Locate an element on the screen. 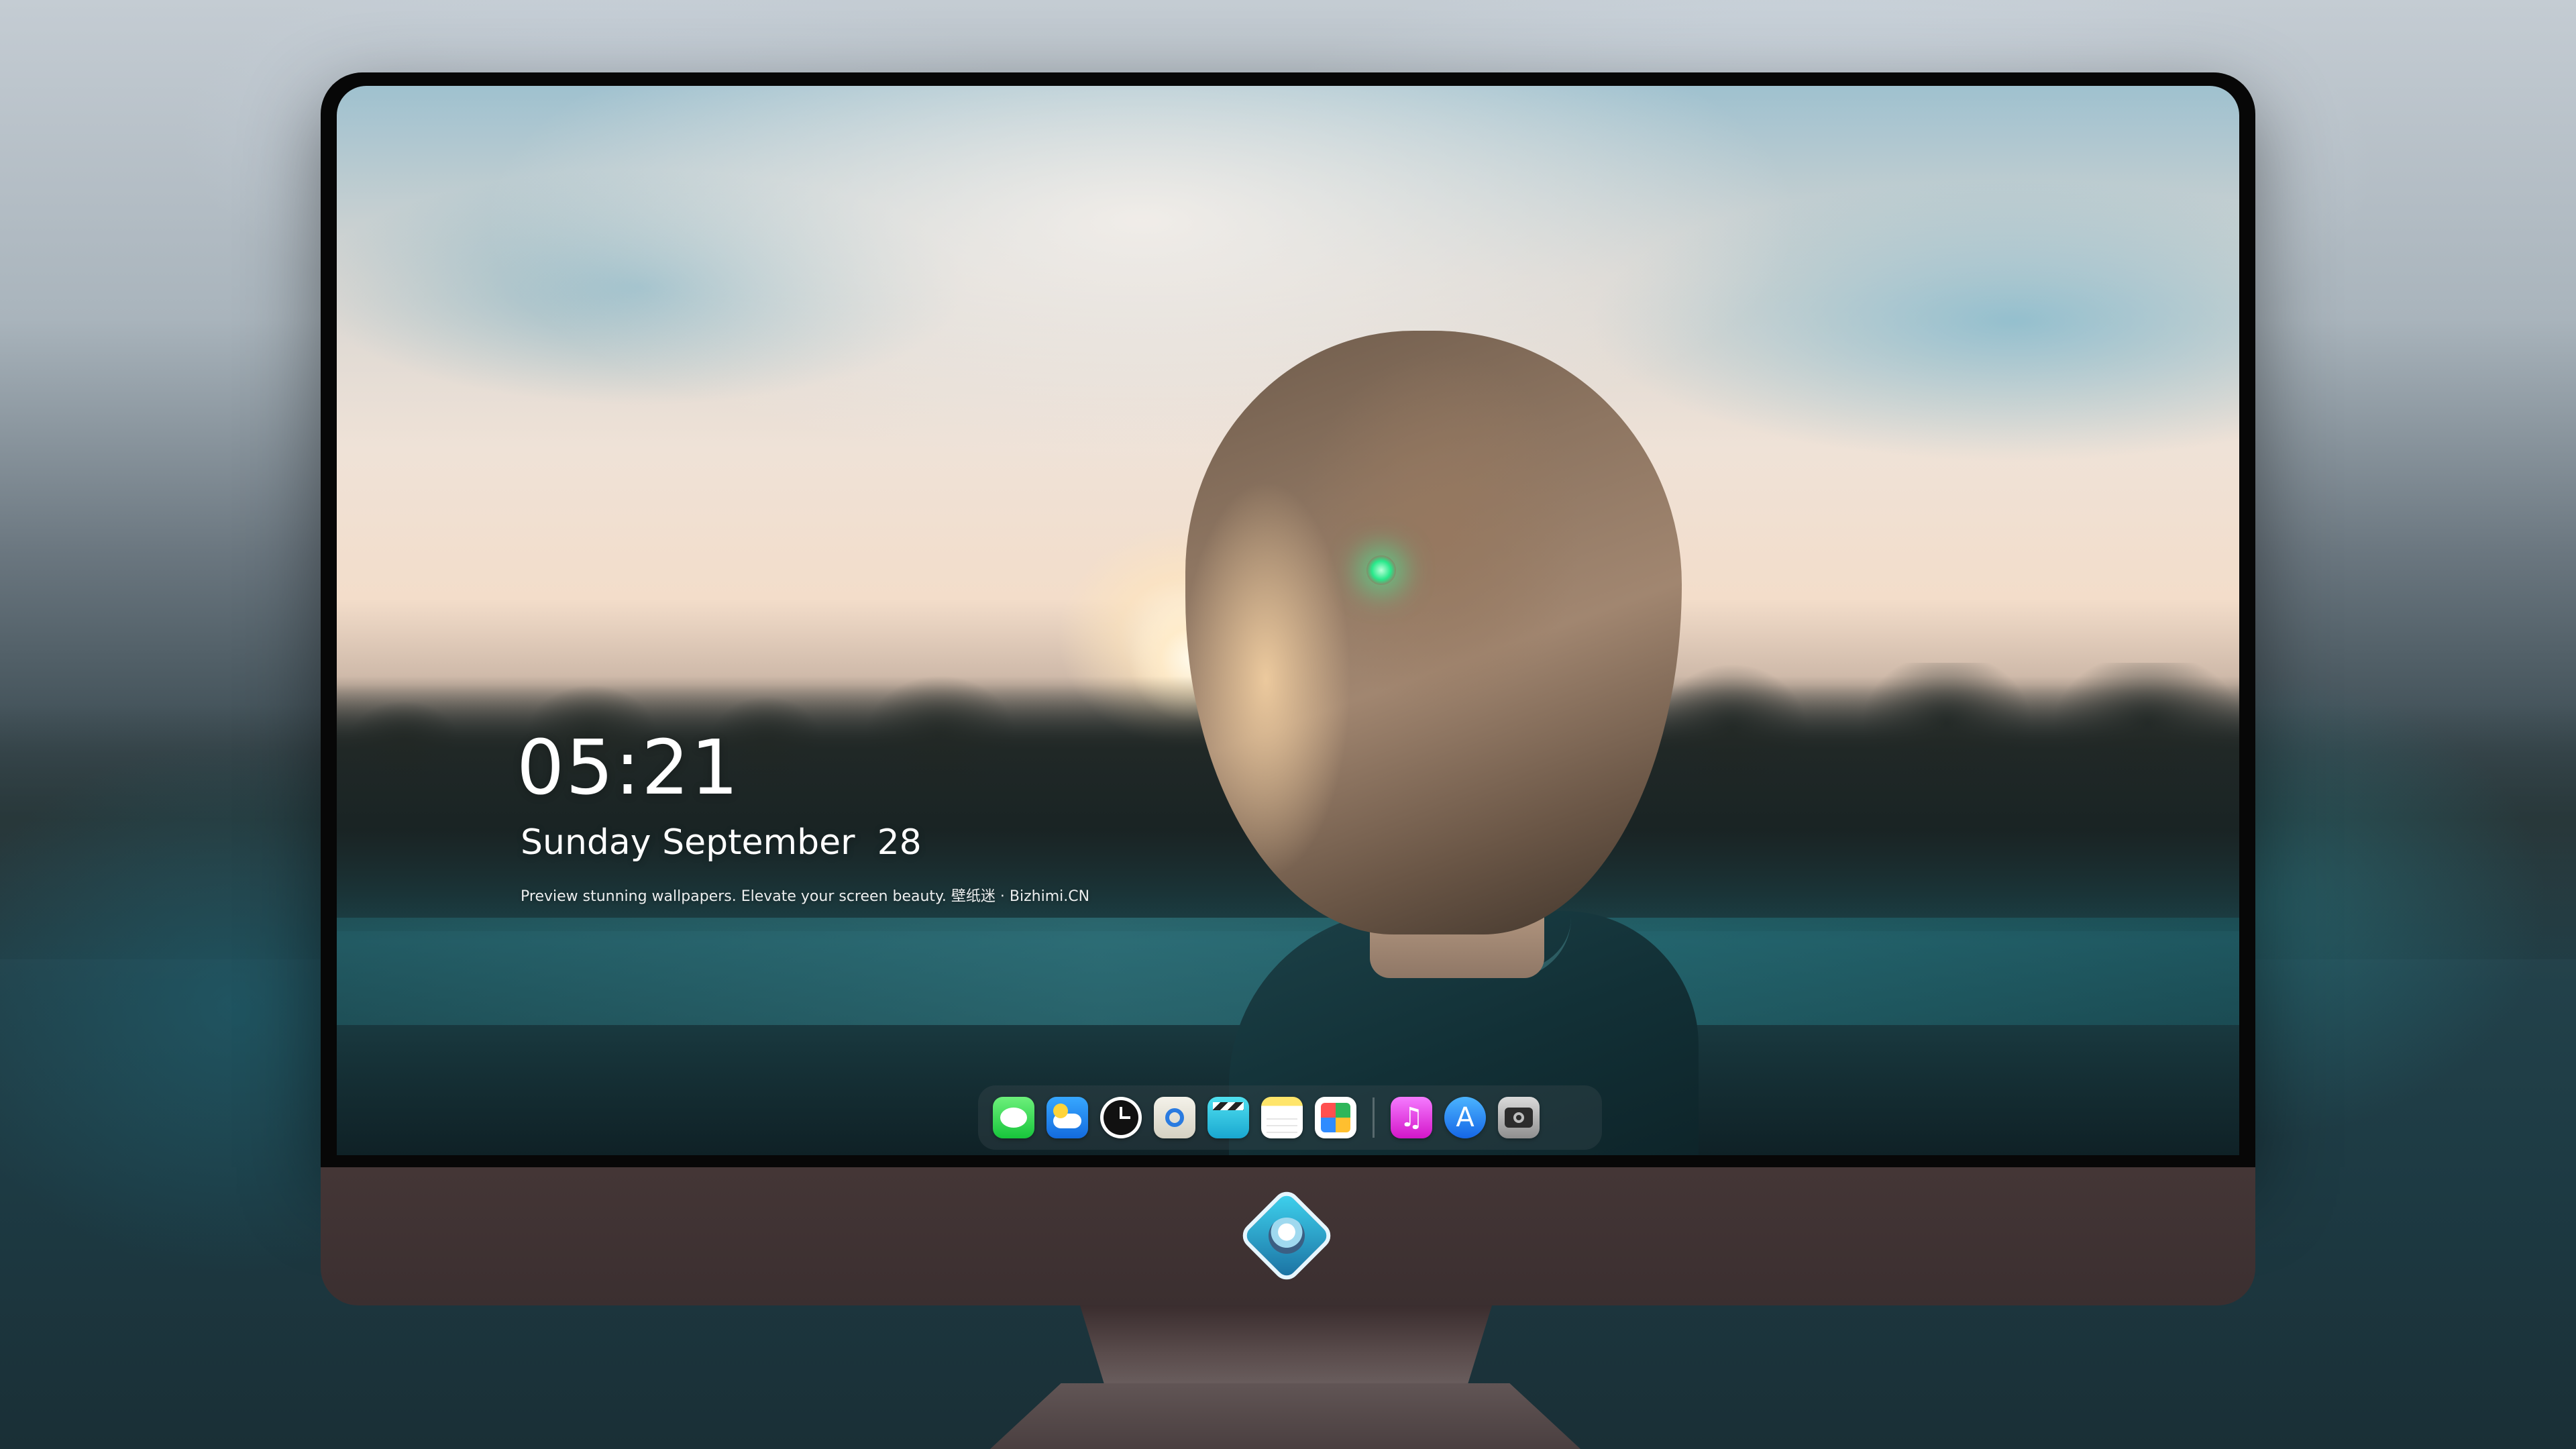  dock-item-music: ♫ is located at coordinates (1411, 1117).